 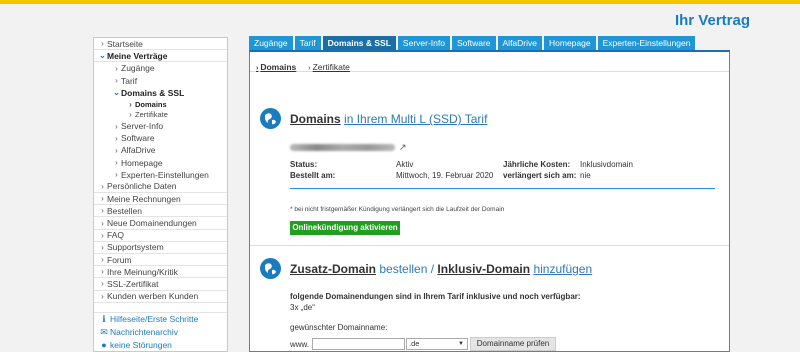 I want to click on costs-value: Inklusivdomain, so click(x=606, y=164).